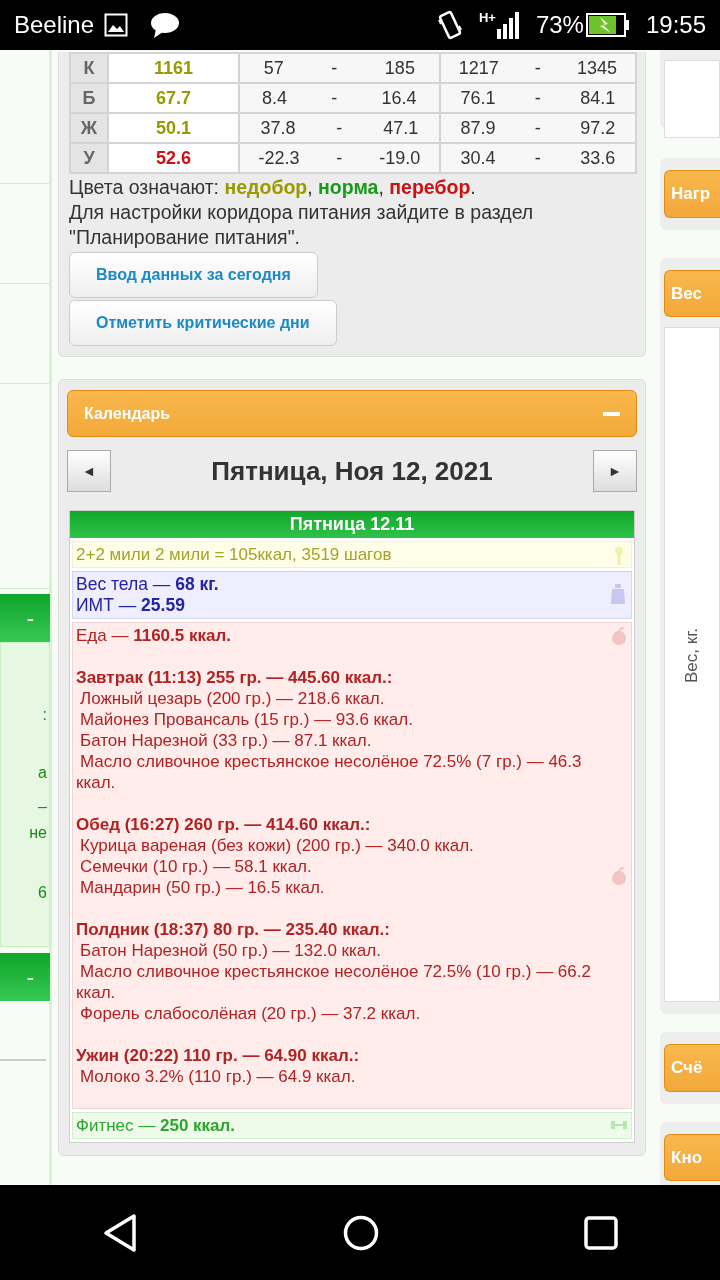 The image size is (720, 1280). What do you see at coordinates (89, 98) in the screenshot?
I see `table-cell: Б` at bounding box center [89, 98].